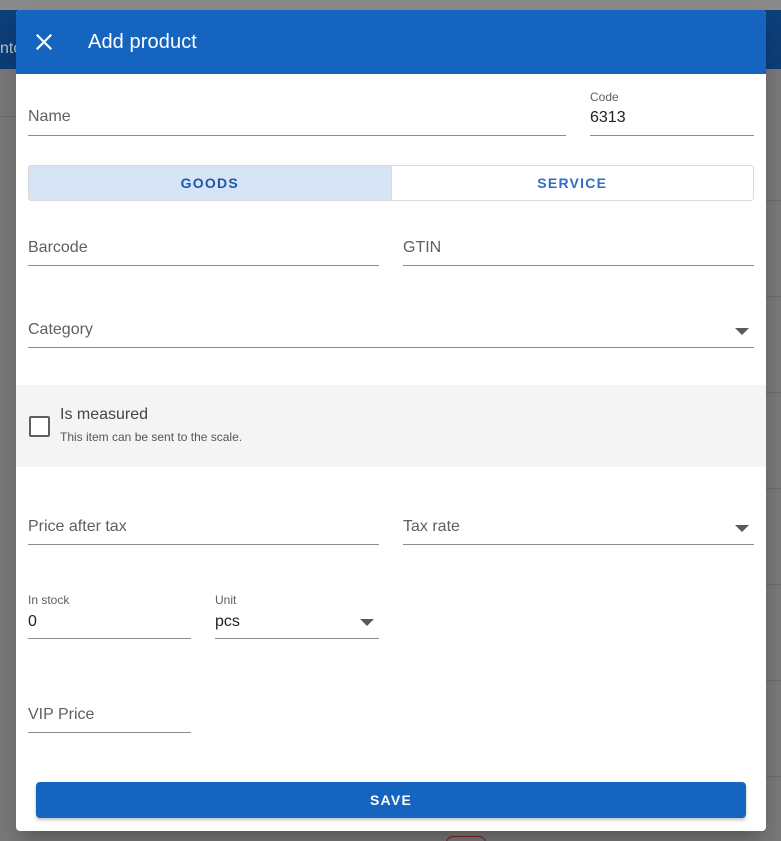 This screenshot has height=841, width=781. I want to click on vip-price-underline, so click(109, 732).